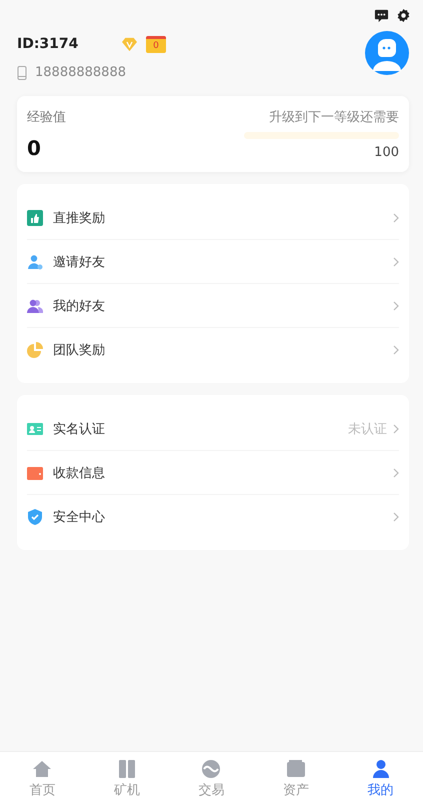  I want to click on menu-label: 团队奖励, so click(79, 350).